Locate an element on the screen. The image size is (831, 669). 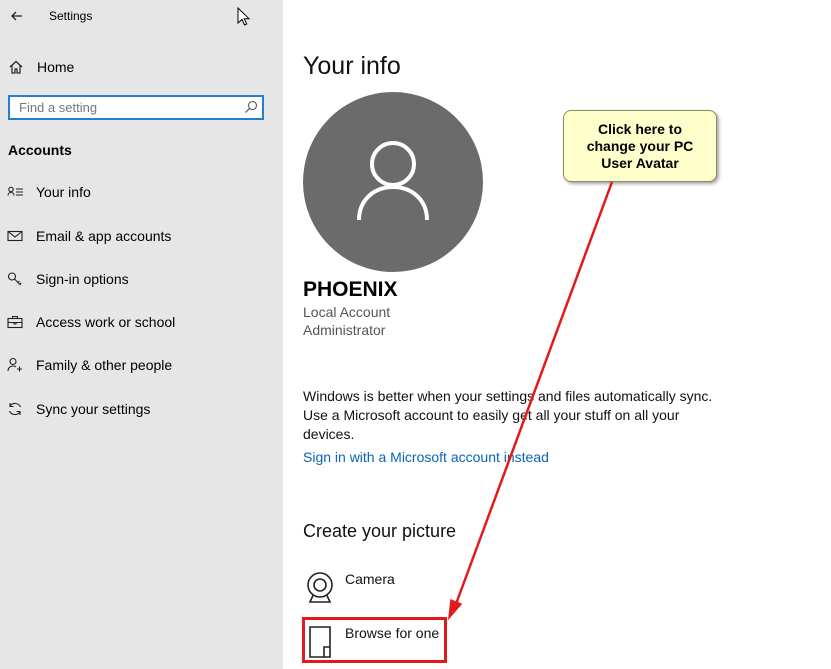
window-title: Settings is located at coordinates (71, 16).